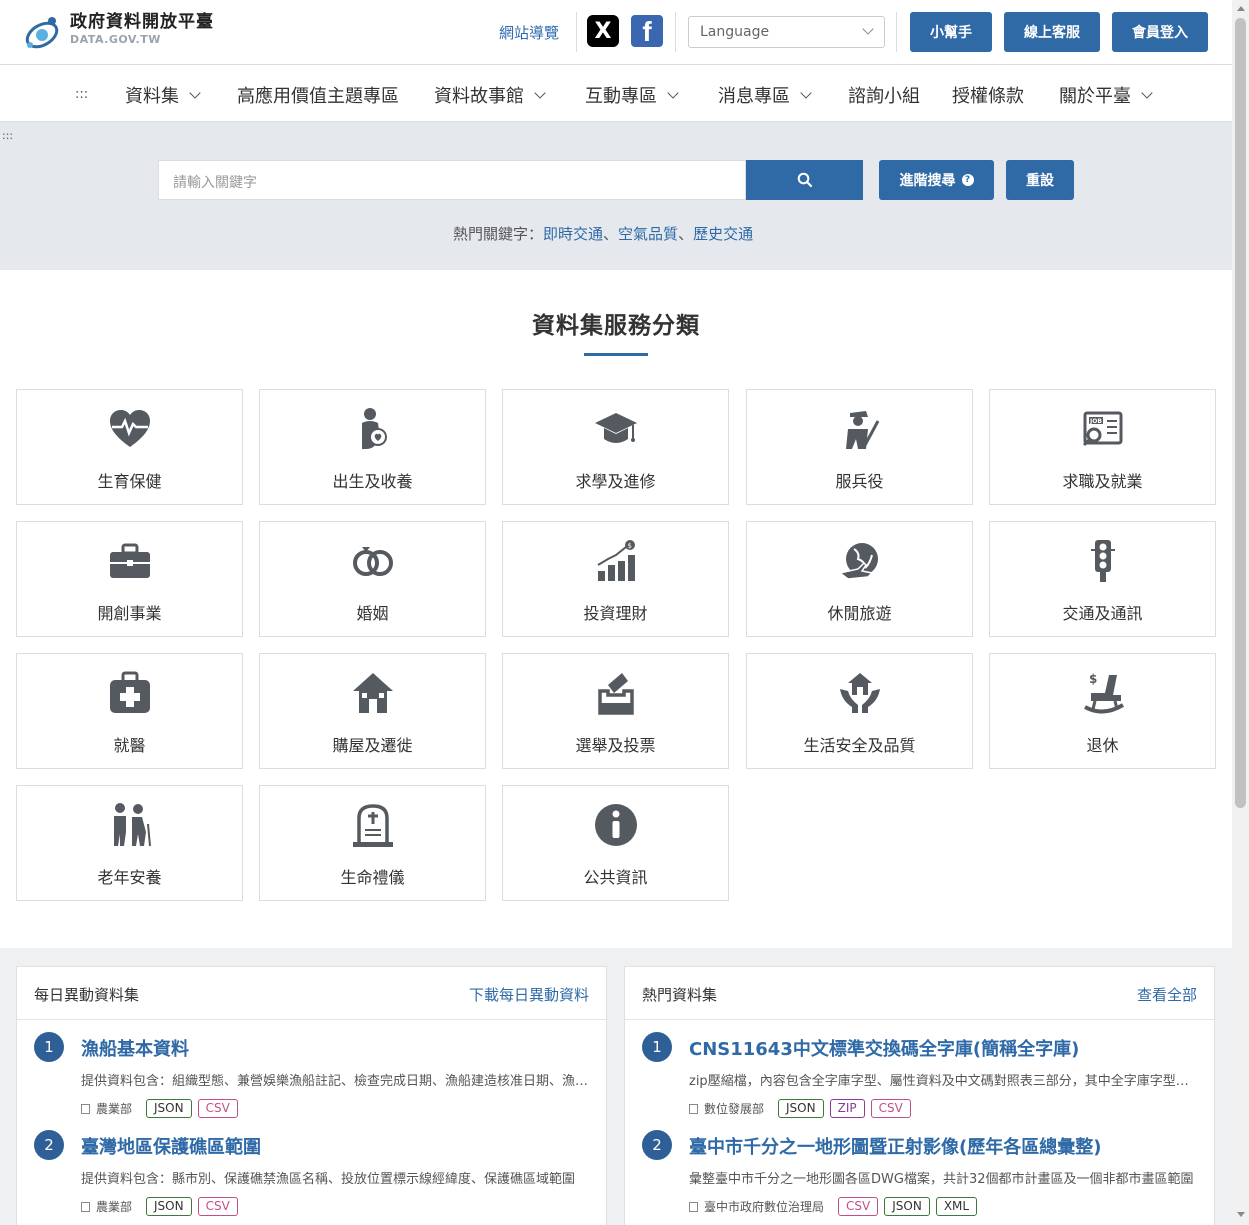 The width and height of the screenshot is (1249, 1225). I want to click on tombstone-icon, so click(372, 825).